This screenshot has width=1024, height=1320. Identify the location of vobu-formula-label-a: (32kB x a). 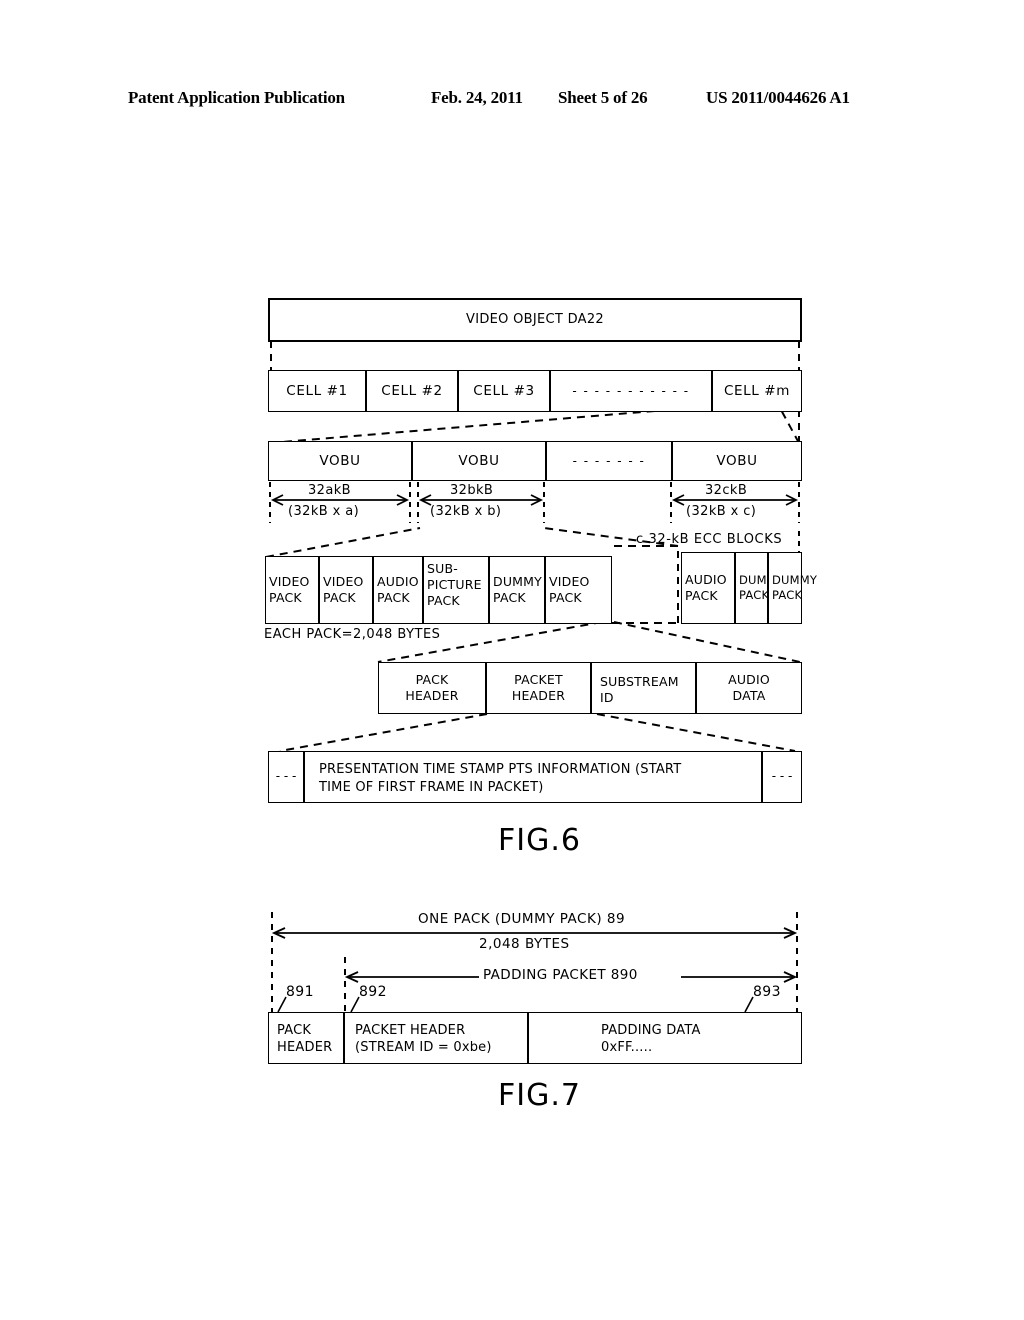
(324, 511).